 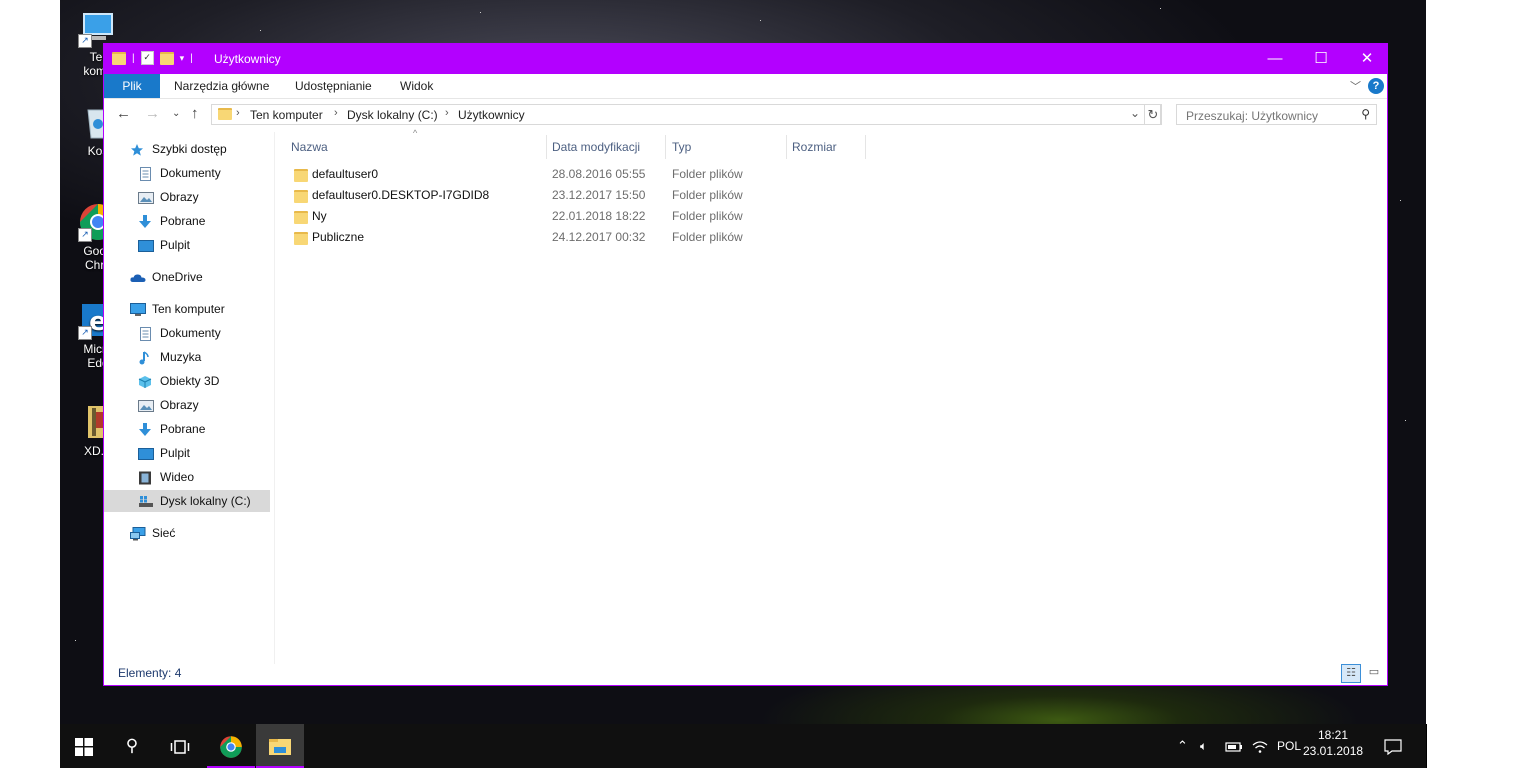 I want to click on show-hidden-icons-button: ⌃, so click(x=1182, y=746).